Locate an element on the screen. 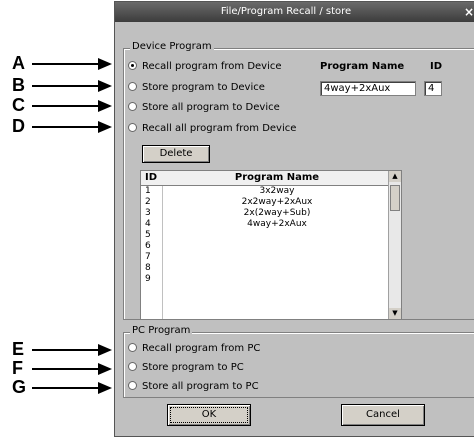 Image resolution: width=474 pixels, height=437 pixels. table-row: 3 2x(2way+Sub) is located at coordinates (265, 213).